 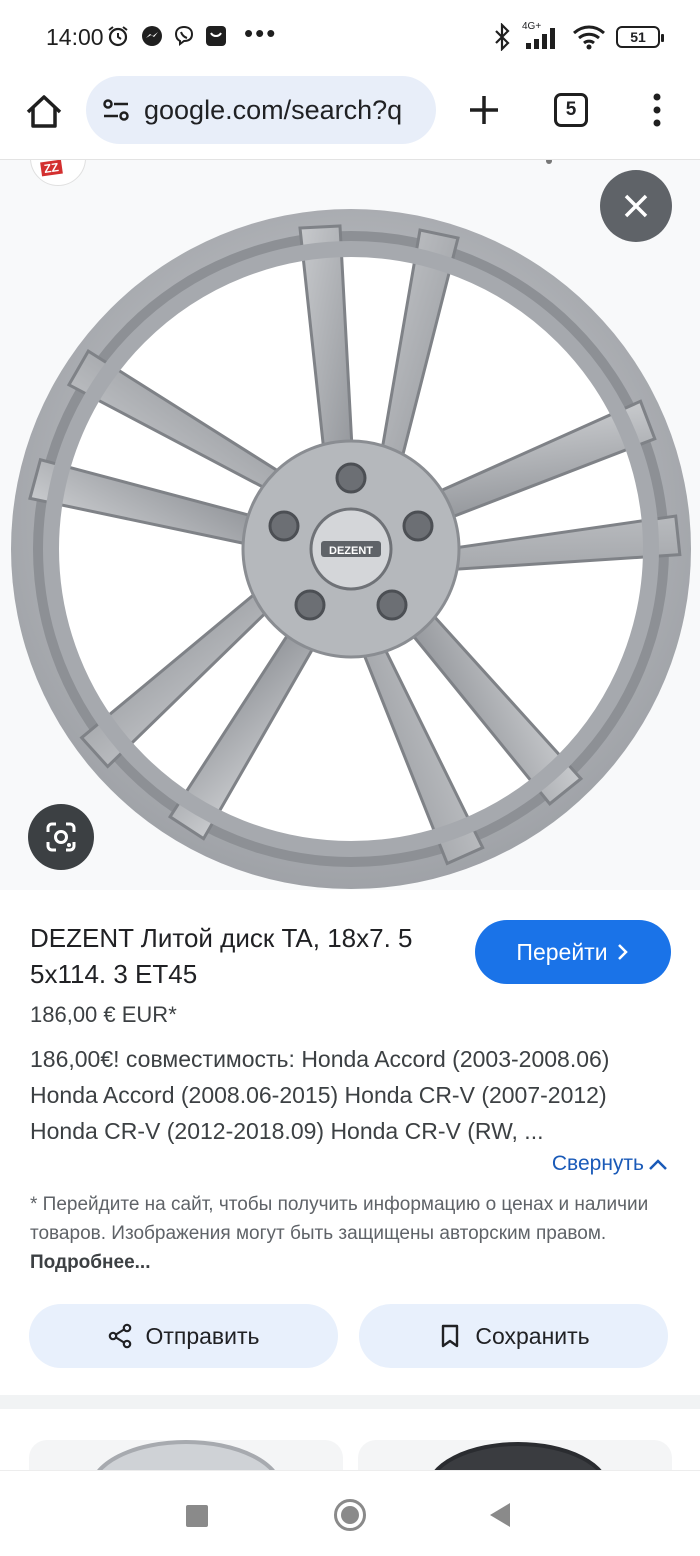 I want to click on address-bar: google.com/search?q, so click(x=261, y=110).